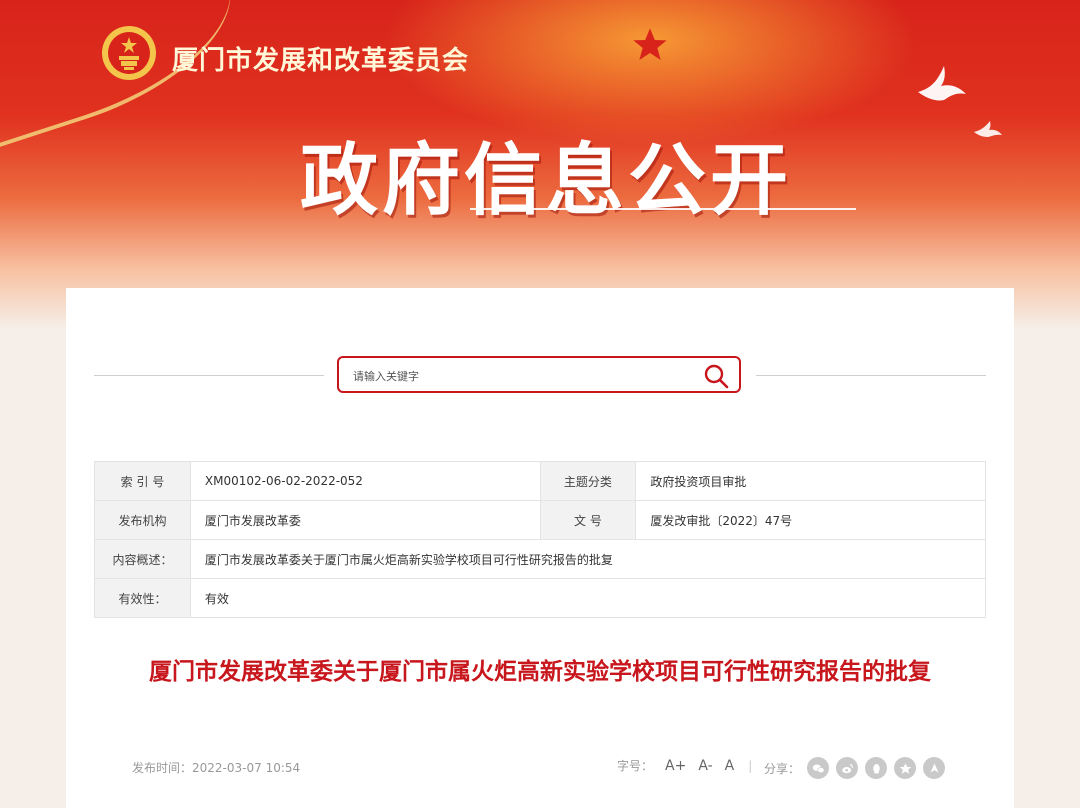 The height and width of the screenshot is (808, 1080). Describe the element at coordinates (546, 181) in the screenshot. I see `section-title: 政府信息公开` at that location.